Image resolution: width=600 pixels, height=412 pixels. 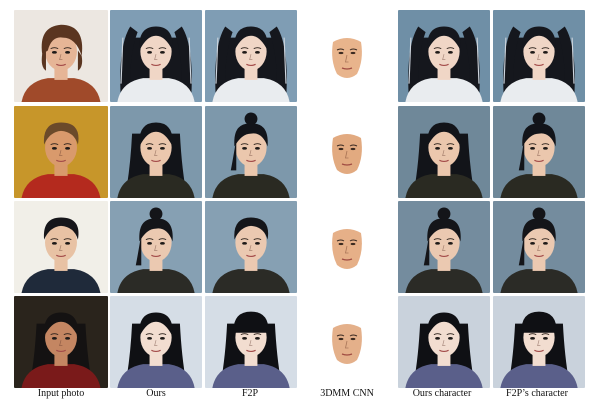 I want to click on image-ours-character-row1, so click(x=444, y=56).